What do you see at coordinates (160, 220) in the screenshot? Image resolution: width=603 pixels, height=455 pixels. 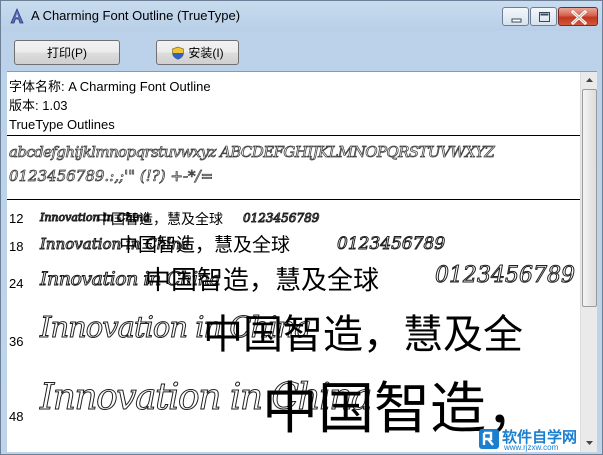 I see `sample-cjk-12: 中国智造，慧及全球` at bounding box center [160, 220].